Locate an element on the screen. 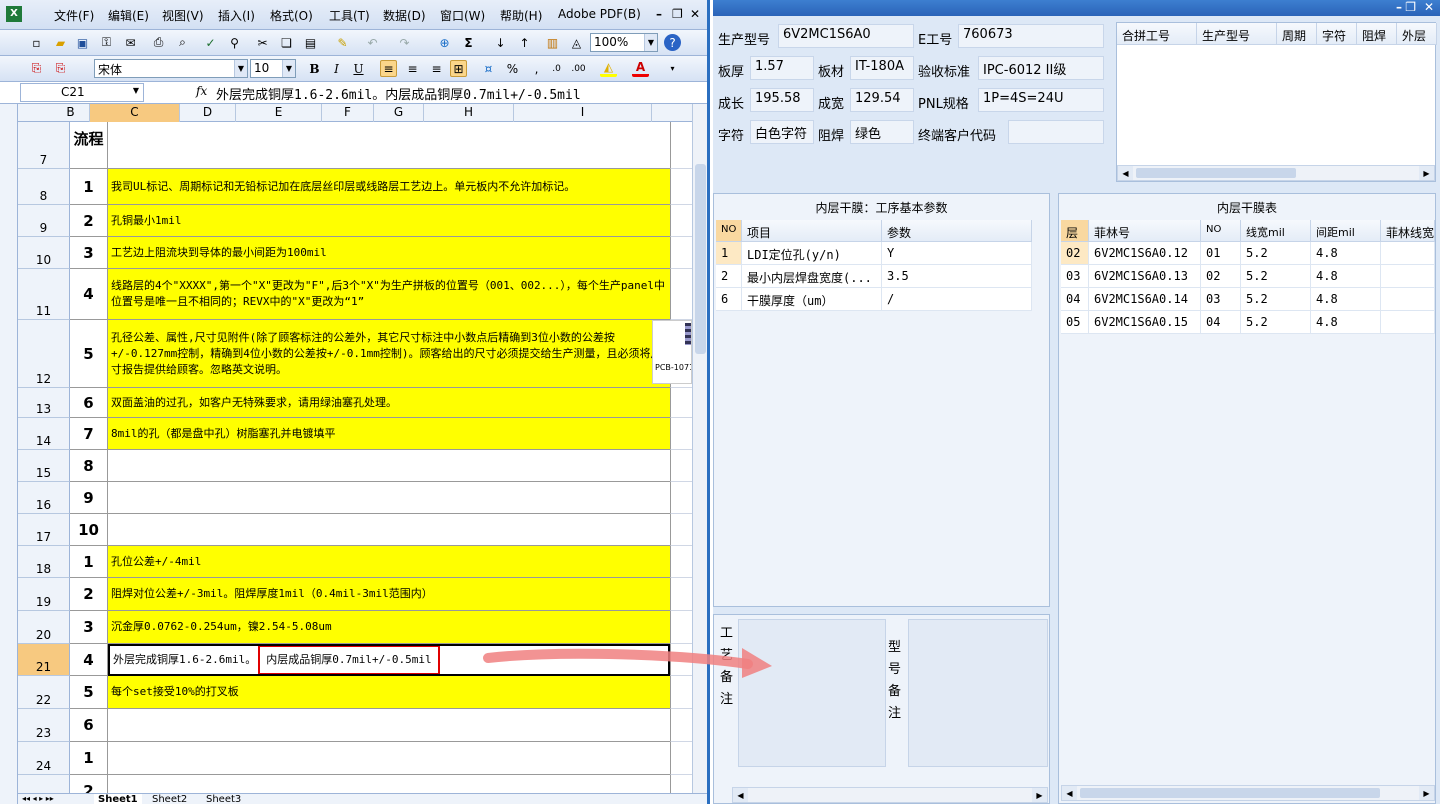 This screenshot has height=804, width=1440. chart-wizard-icon: ▥ is located at coordinates (552, 42).